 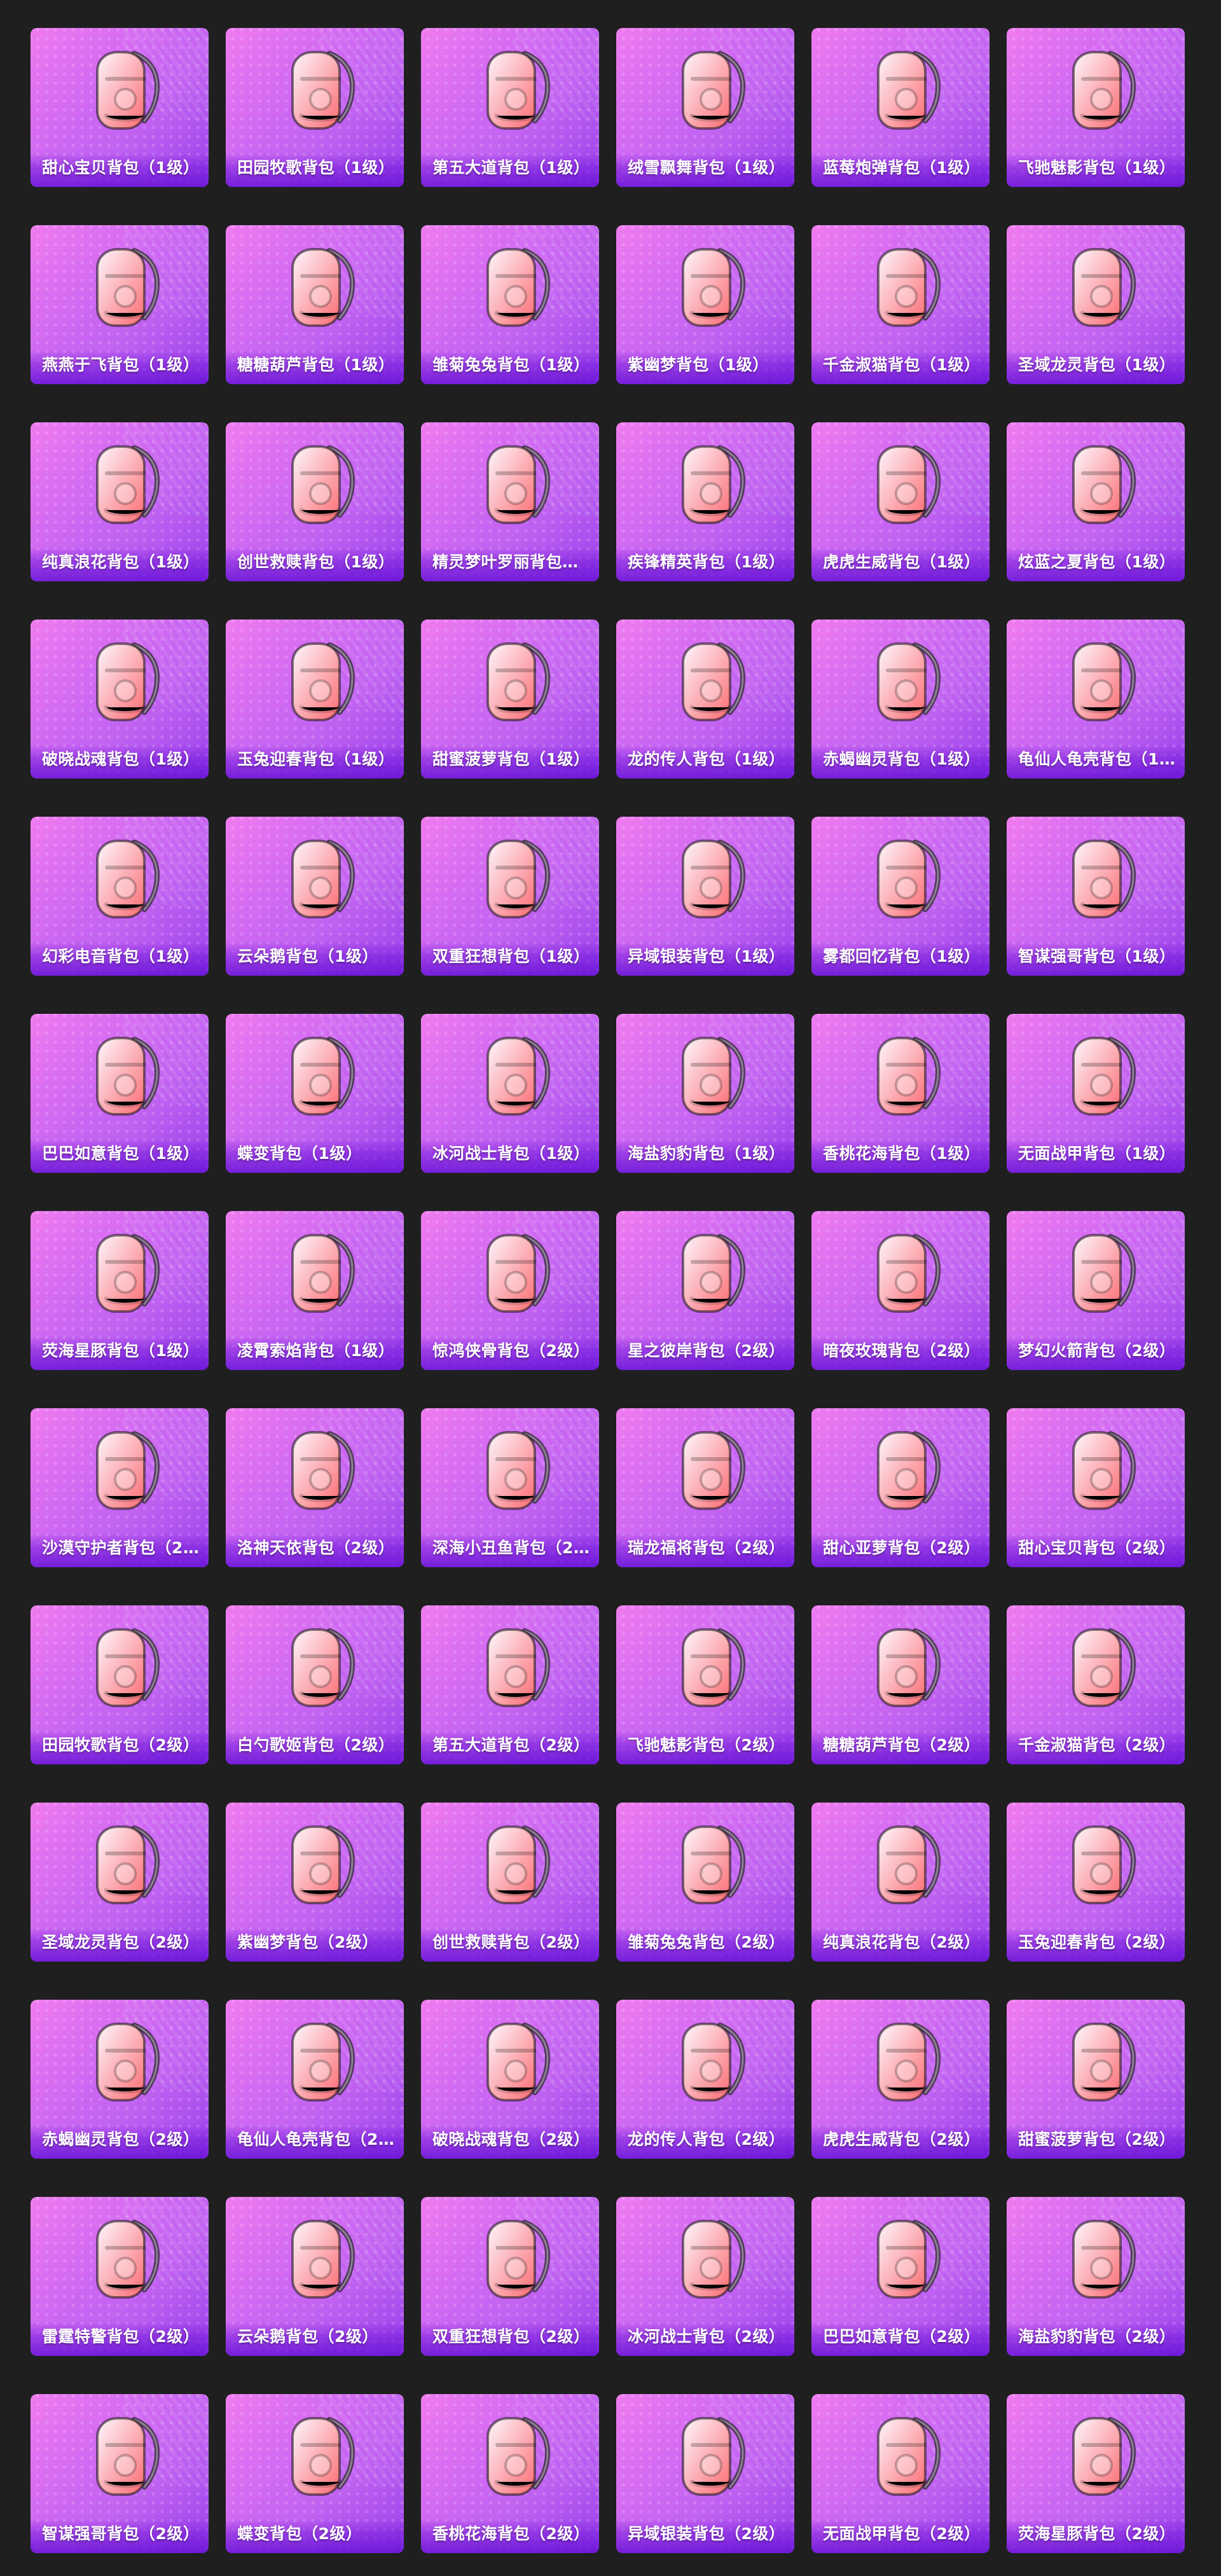 I want to click on backpack-card: 无面战甲背包（1级）, so click(x=1096, y=1093).